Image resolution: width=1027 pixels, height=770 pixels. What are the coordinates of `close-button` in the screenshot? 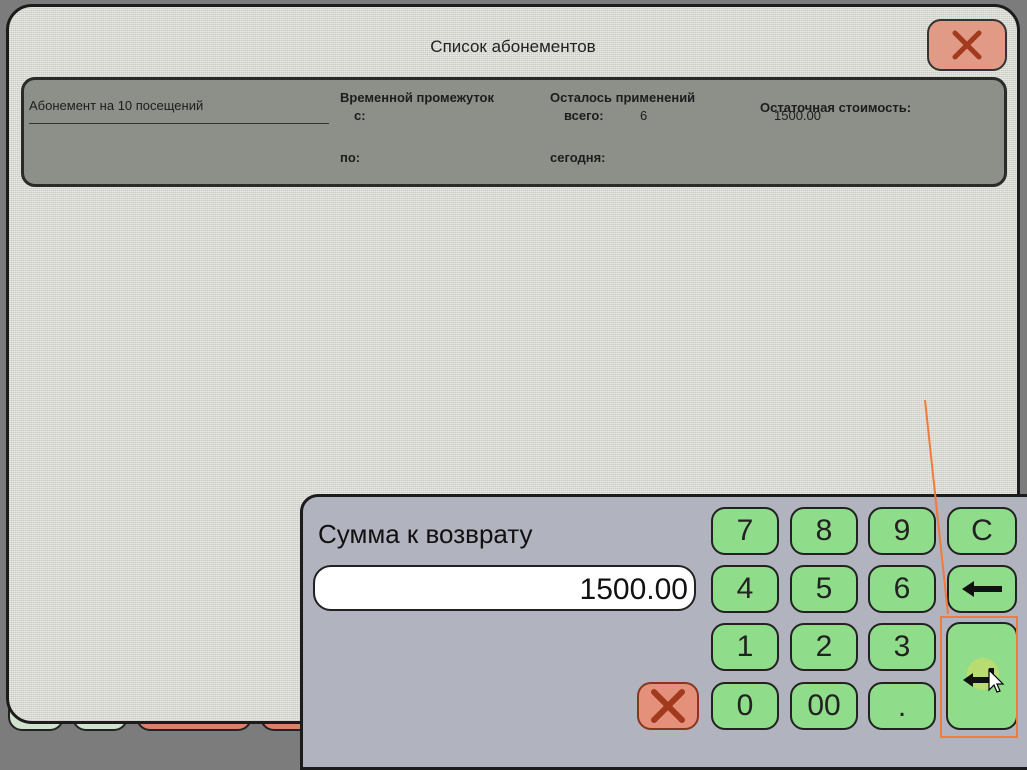 It's located at (967, 45).